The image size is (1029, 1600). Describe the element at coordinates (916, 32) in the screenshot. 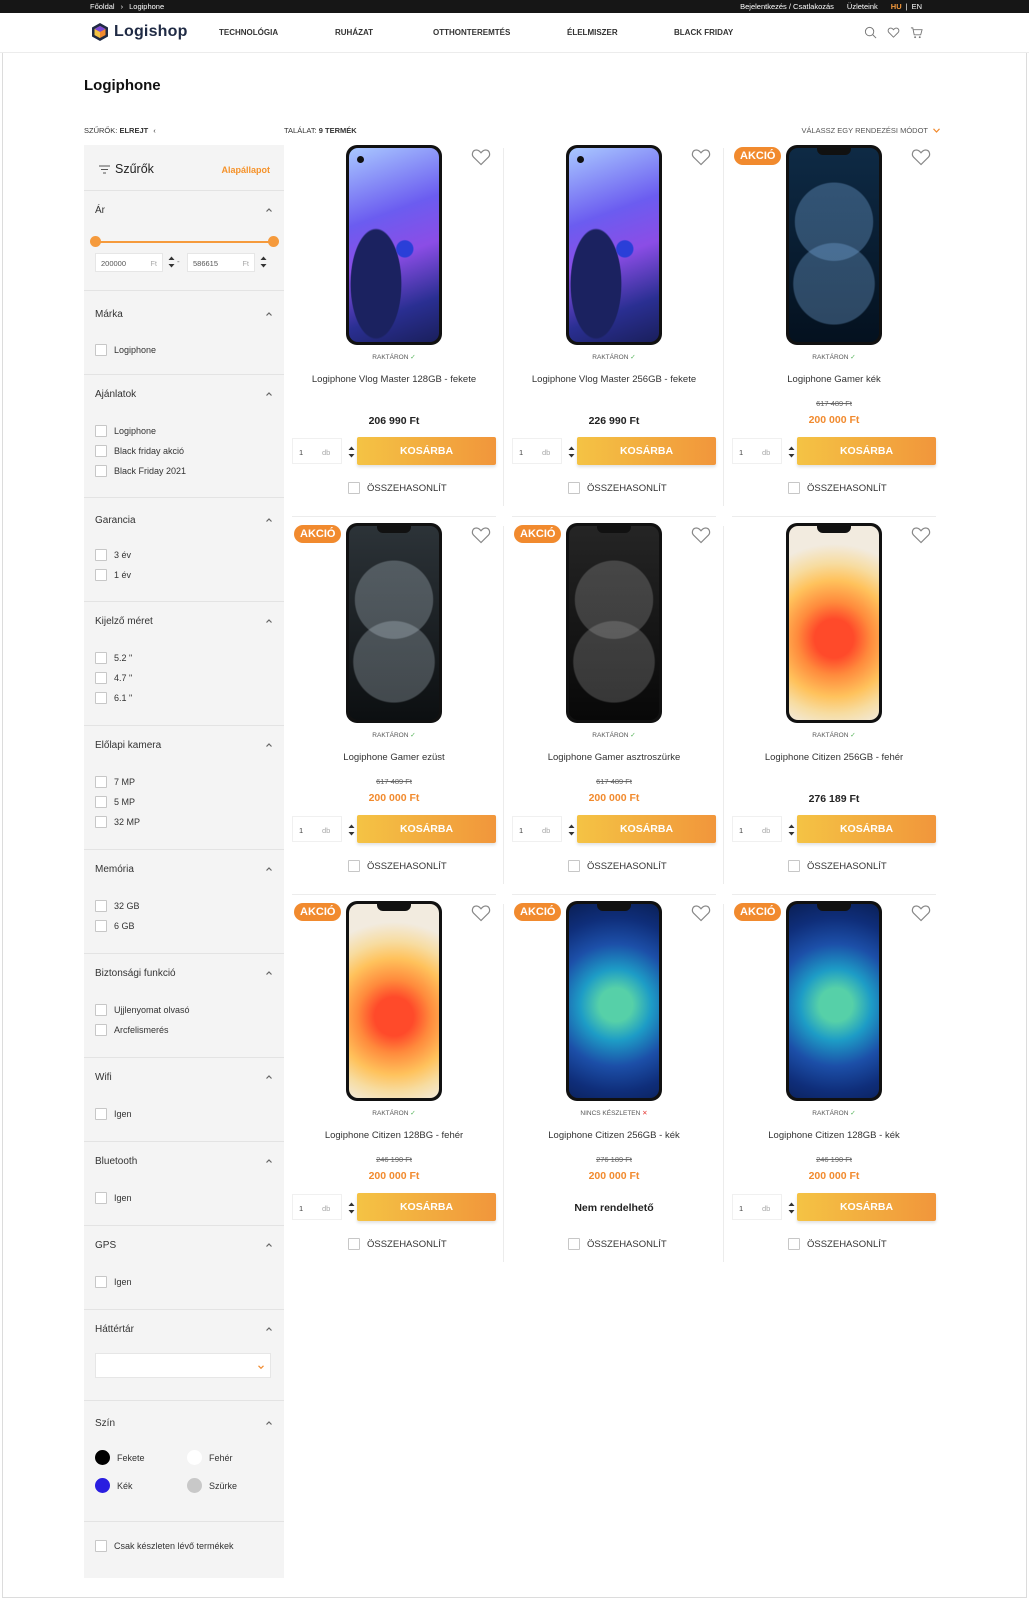

I see `cart-icon` at that location.